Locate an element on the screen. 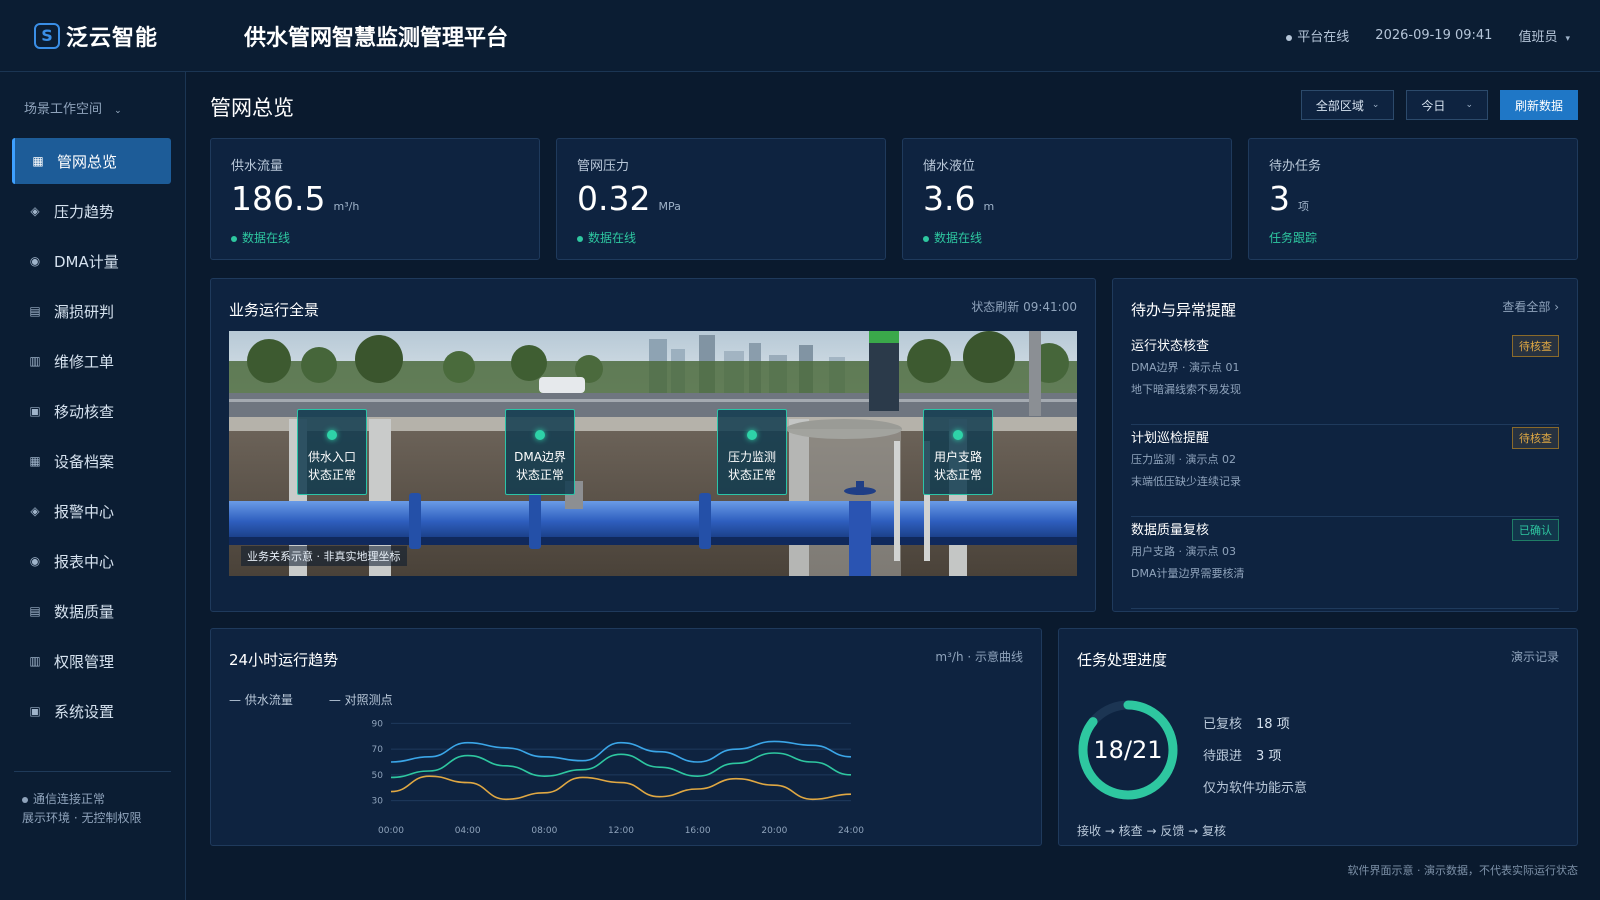  period-select: 今日 ⌄ is located at coordinates (1447, 105).